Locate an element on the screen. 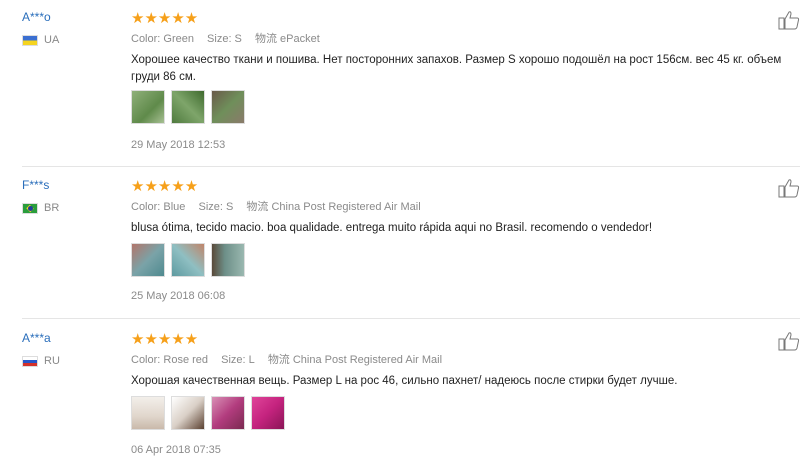 Image resolution: width=800 pixels, height=459 pixels. size-option: Size: L is located at coordinates (238, 360).